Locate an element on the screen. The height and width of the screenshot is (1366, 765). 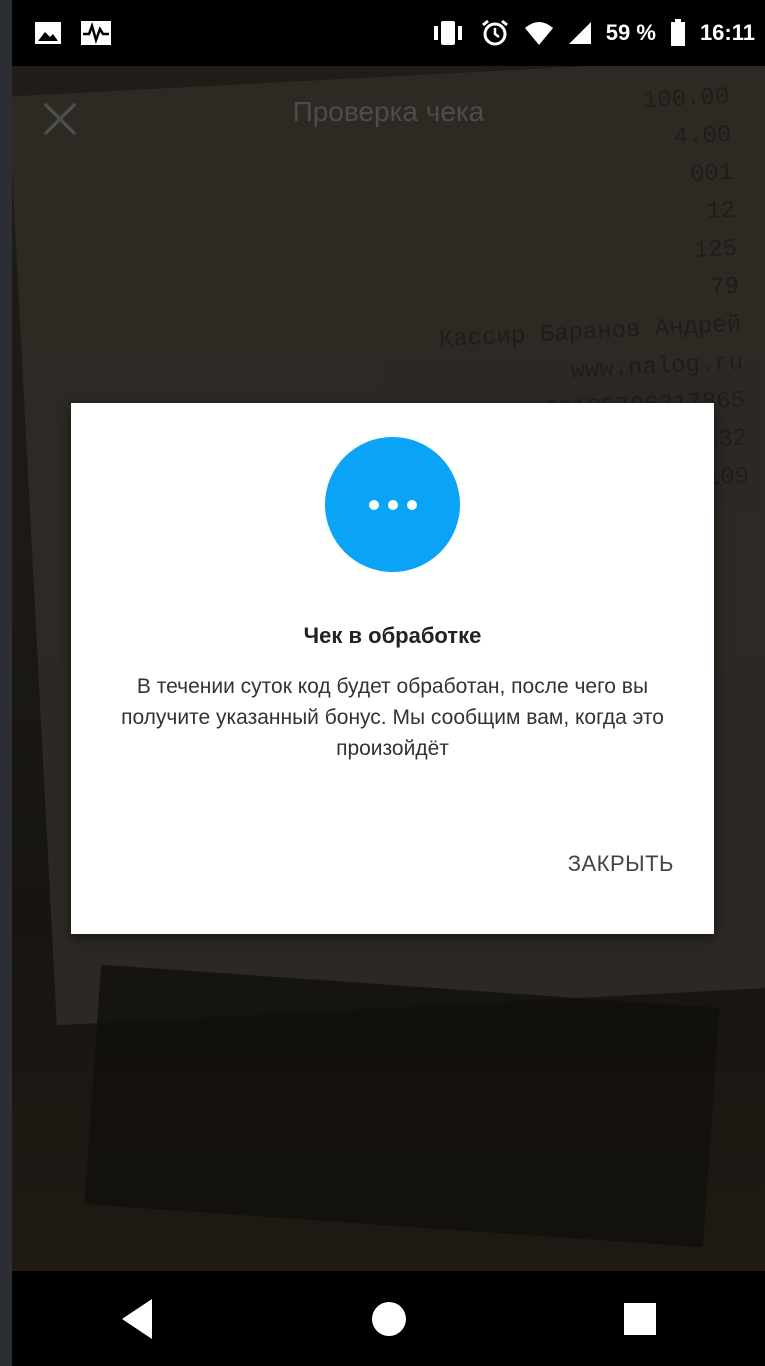
home-icon is located at coordinates (388, 1318).